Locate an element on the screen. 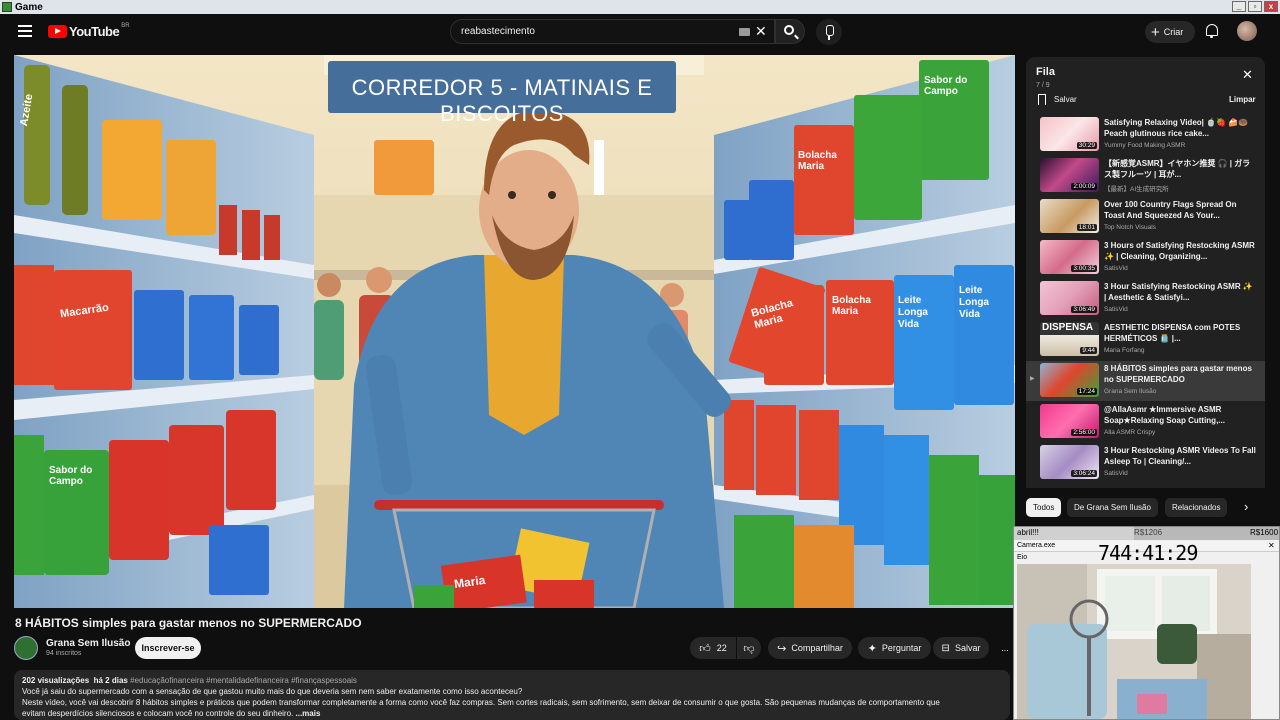  ask-button: ✦ Perguntar is located at coordinates (894, 648).